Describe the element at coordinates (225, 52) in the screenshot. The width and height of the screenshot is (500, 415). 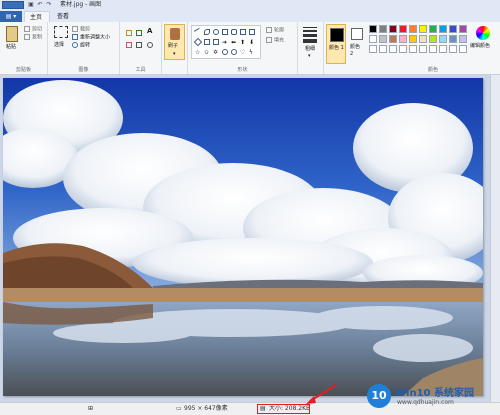
I see `callout-icon` at that location.